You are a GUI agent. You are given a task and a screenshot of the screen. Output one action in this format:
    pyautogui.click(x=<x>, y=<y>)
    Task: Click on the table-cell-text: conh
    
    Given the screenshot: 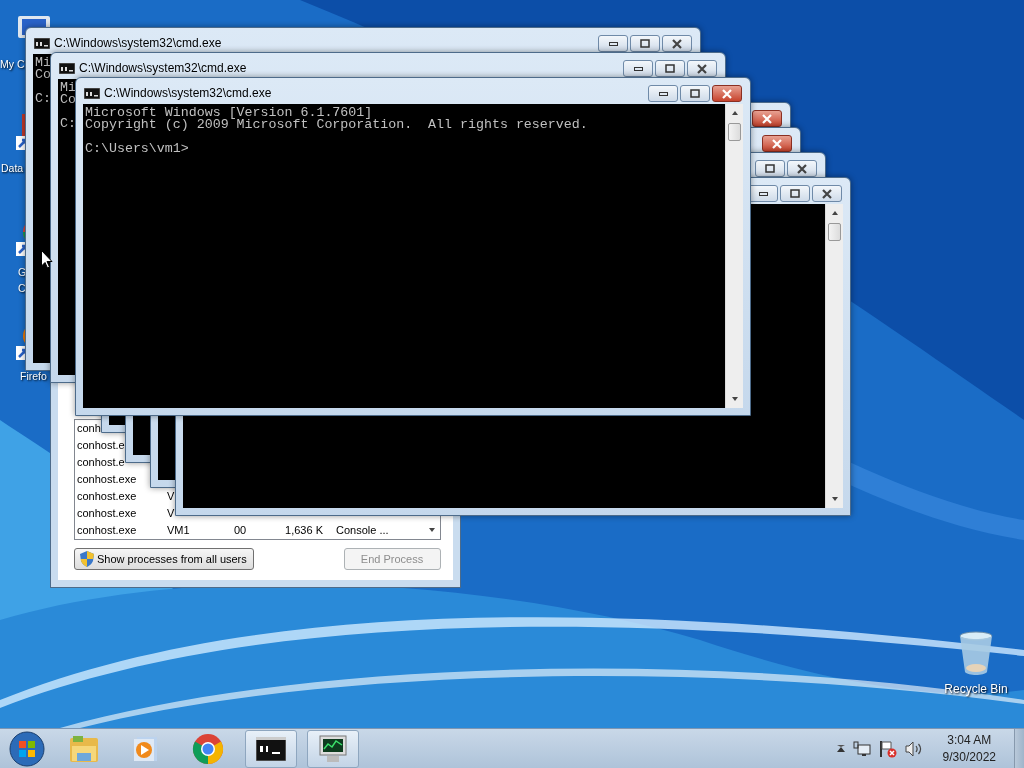 What is the action you would take?
    pyautogui.click(x=89, y=428)
    